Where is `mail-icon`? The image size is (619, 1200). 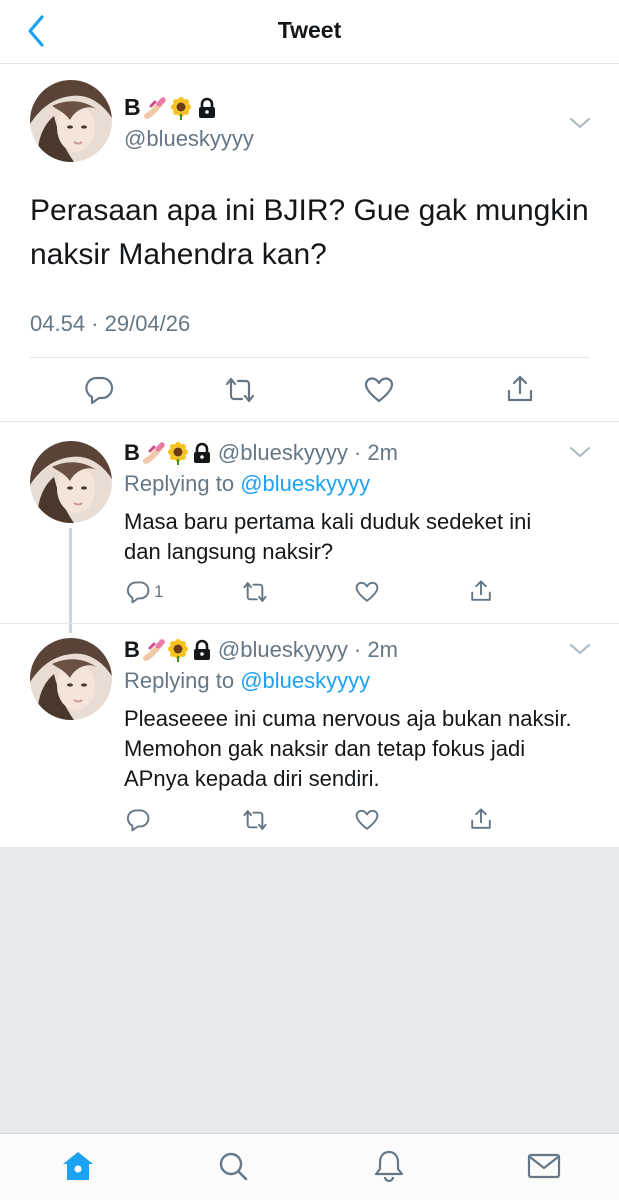
mail-icon is located at coordinates (544, 1168).